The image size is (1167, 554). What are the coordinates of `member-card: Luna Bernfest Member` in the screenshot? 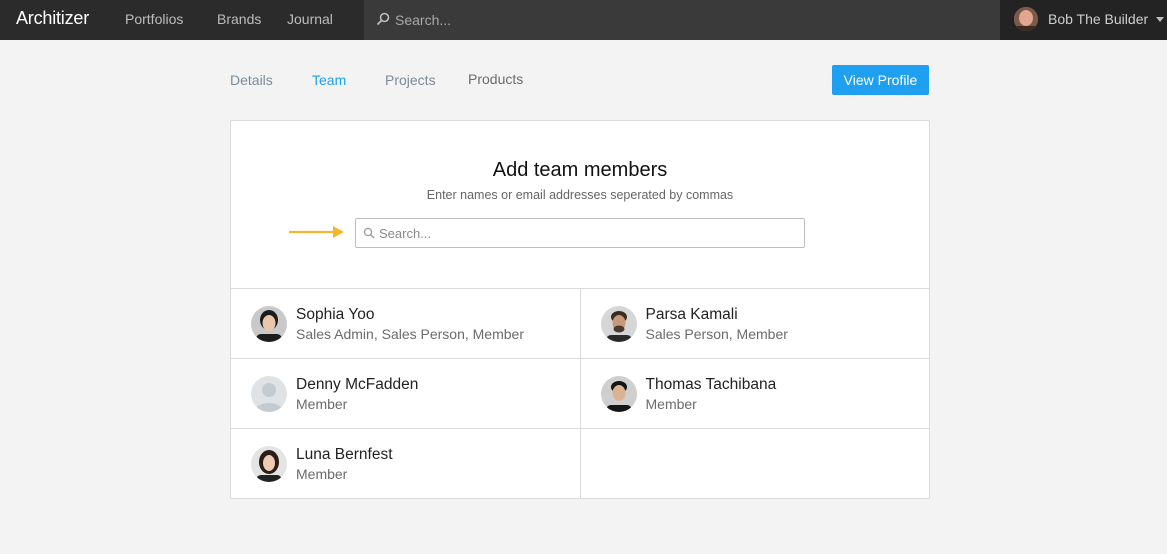 It's located at (406, 463).